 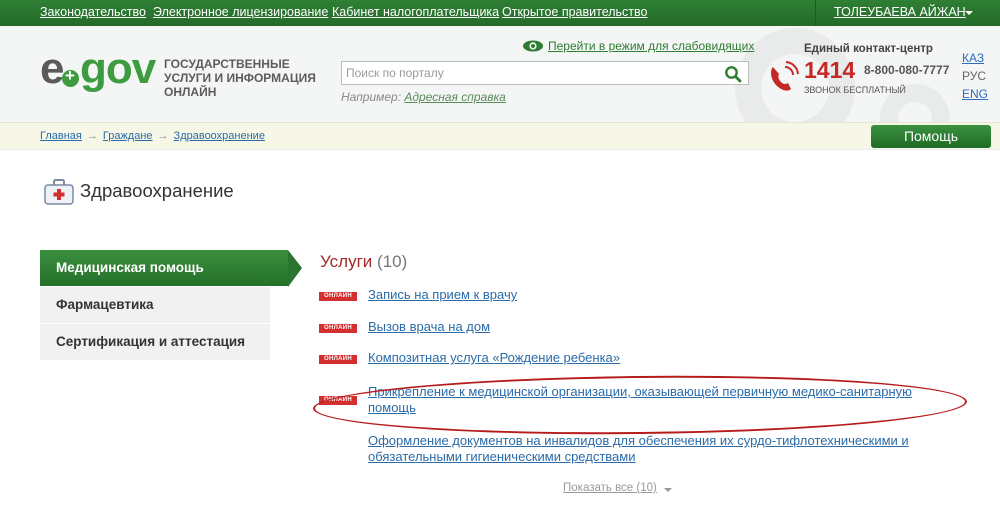 I want to click on top-link-legislation: Законодательство, so click(x=93, y=12).